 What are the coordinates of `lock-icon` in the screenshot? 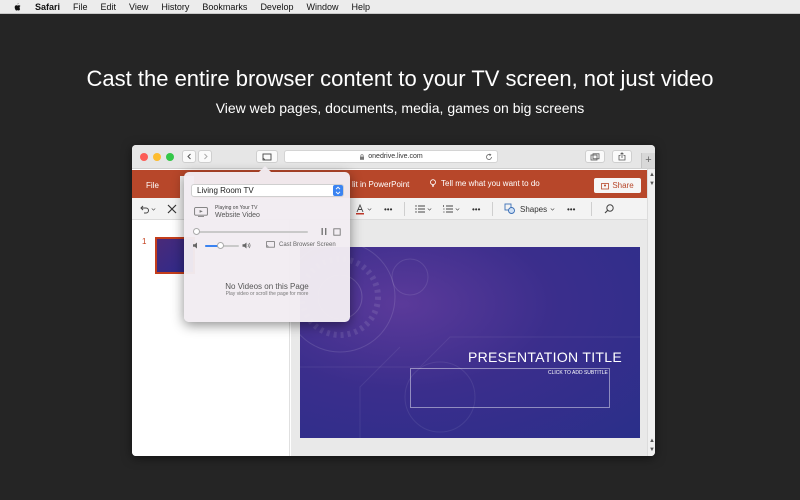 It's located at (362, 156).